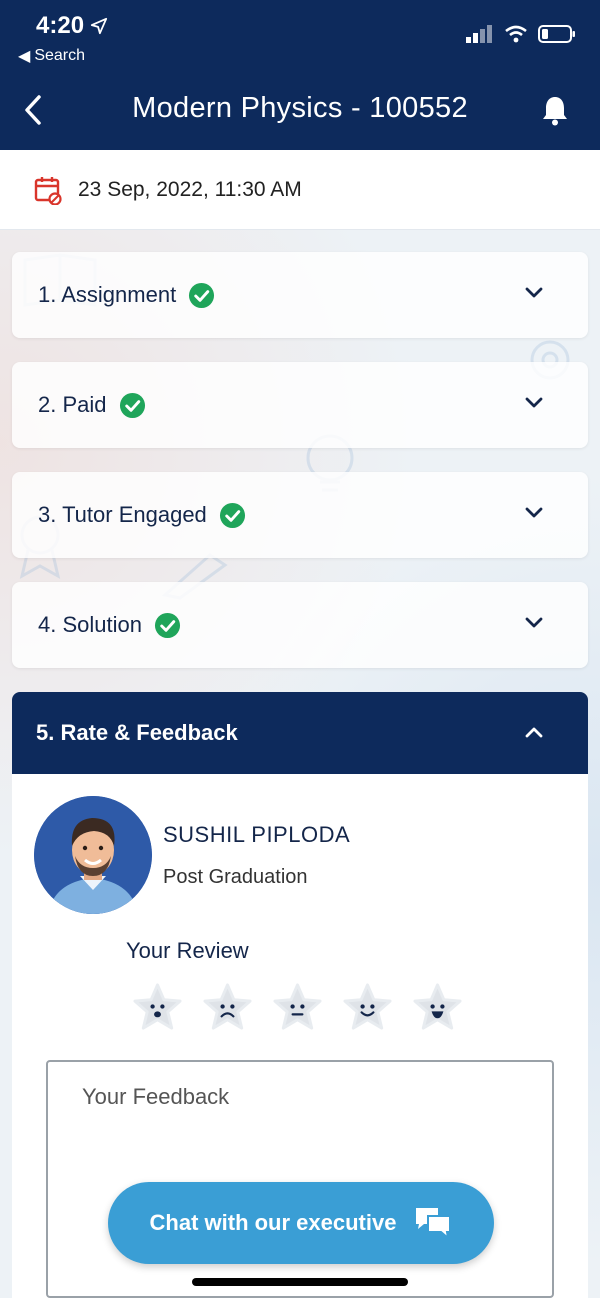  I want to click on status-time: 4:20, so click(72, 26).